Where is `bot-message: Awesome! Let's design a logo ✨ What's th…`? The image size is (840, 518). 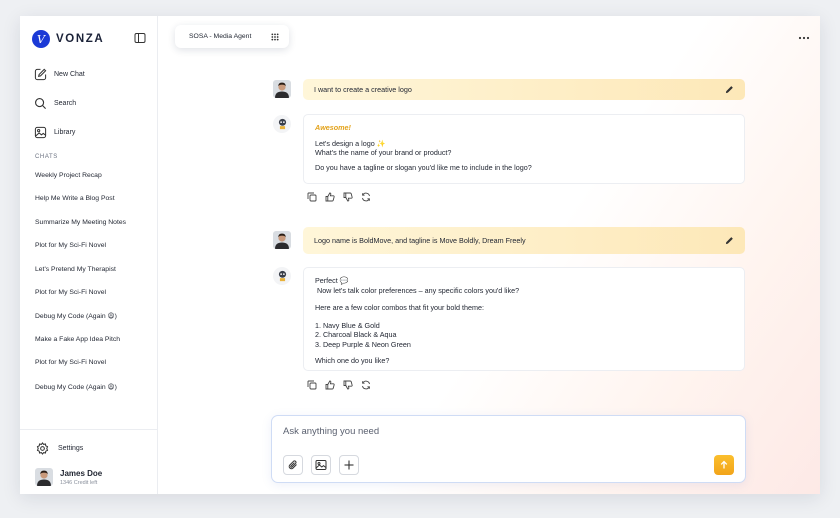
bot-message: Awesome! Let's design a logo ✨ What's th… is located at coordinates (524, 149).